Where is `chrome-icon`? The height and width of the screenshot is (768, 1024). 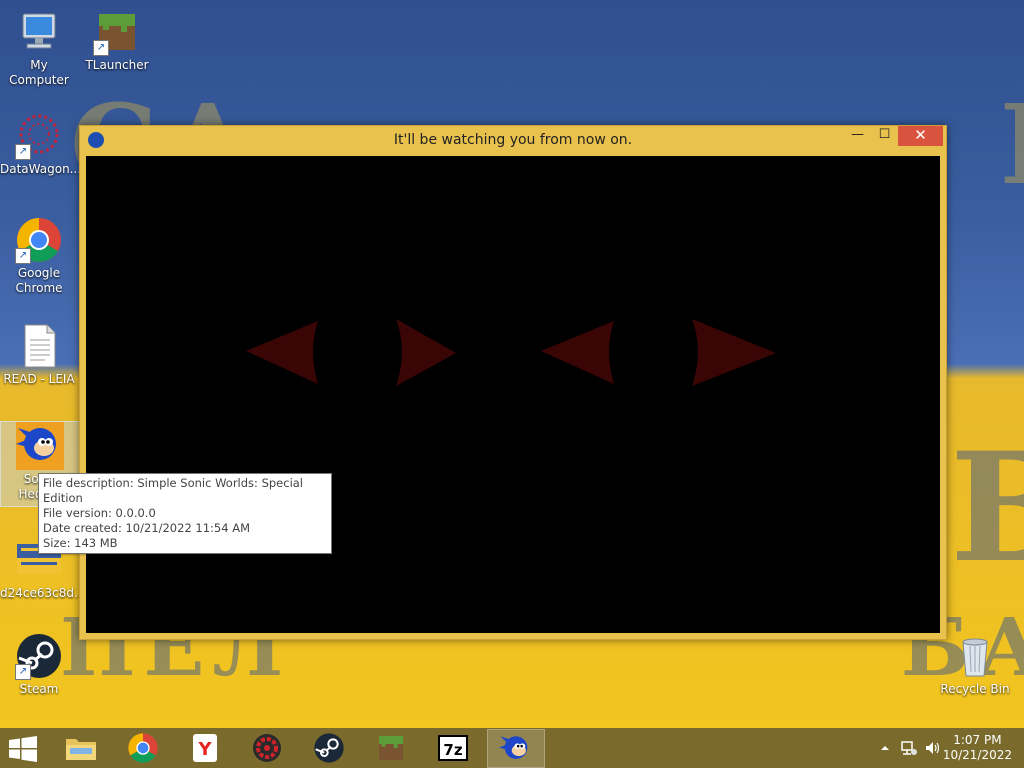
chrome-icon is located at coordinates (143, 747).